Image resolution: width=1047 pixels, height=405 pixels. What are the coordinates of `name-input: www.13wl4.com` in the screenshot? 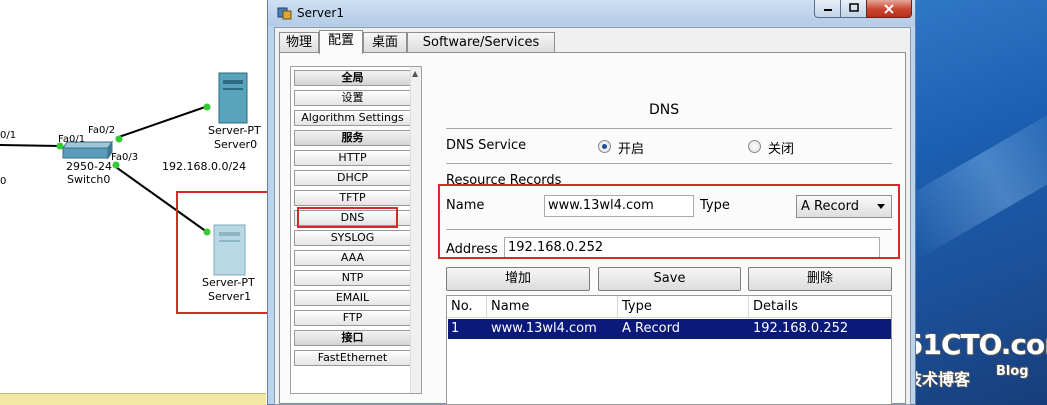 It's located at (619, 206).